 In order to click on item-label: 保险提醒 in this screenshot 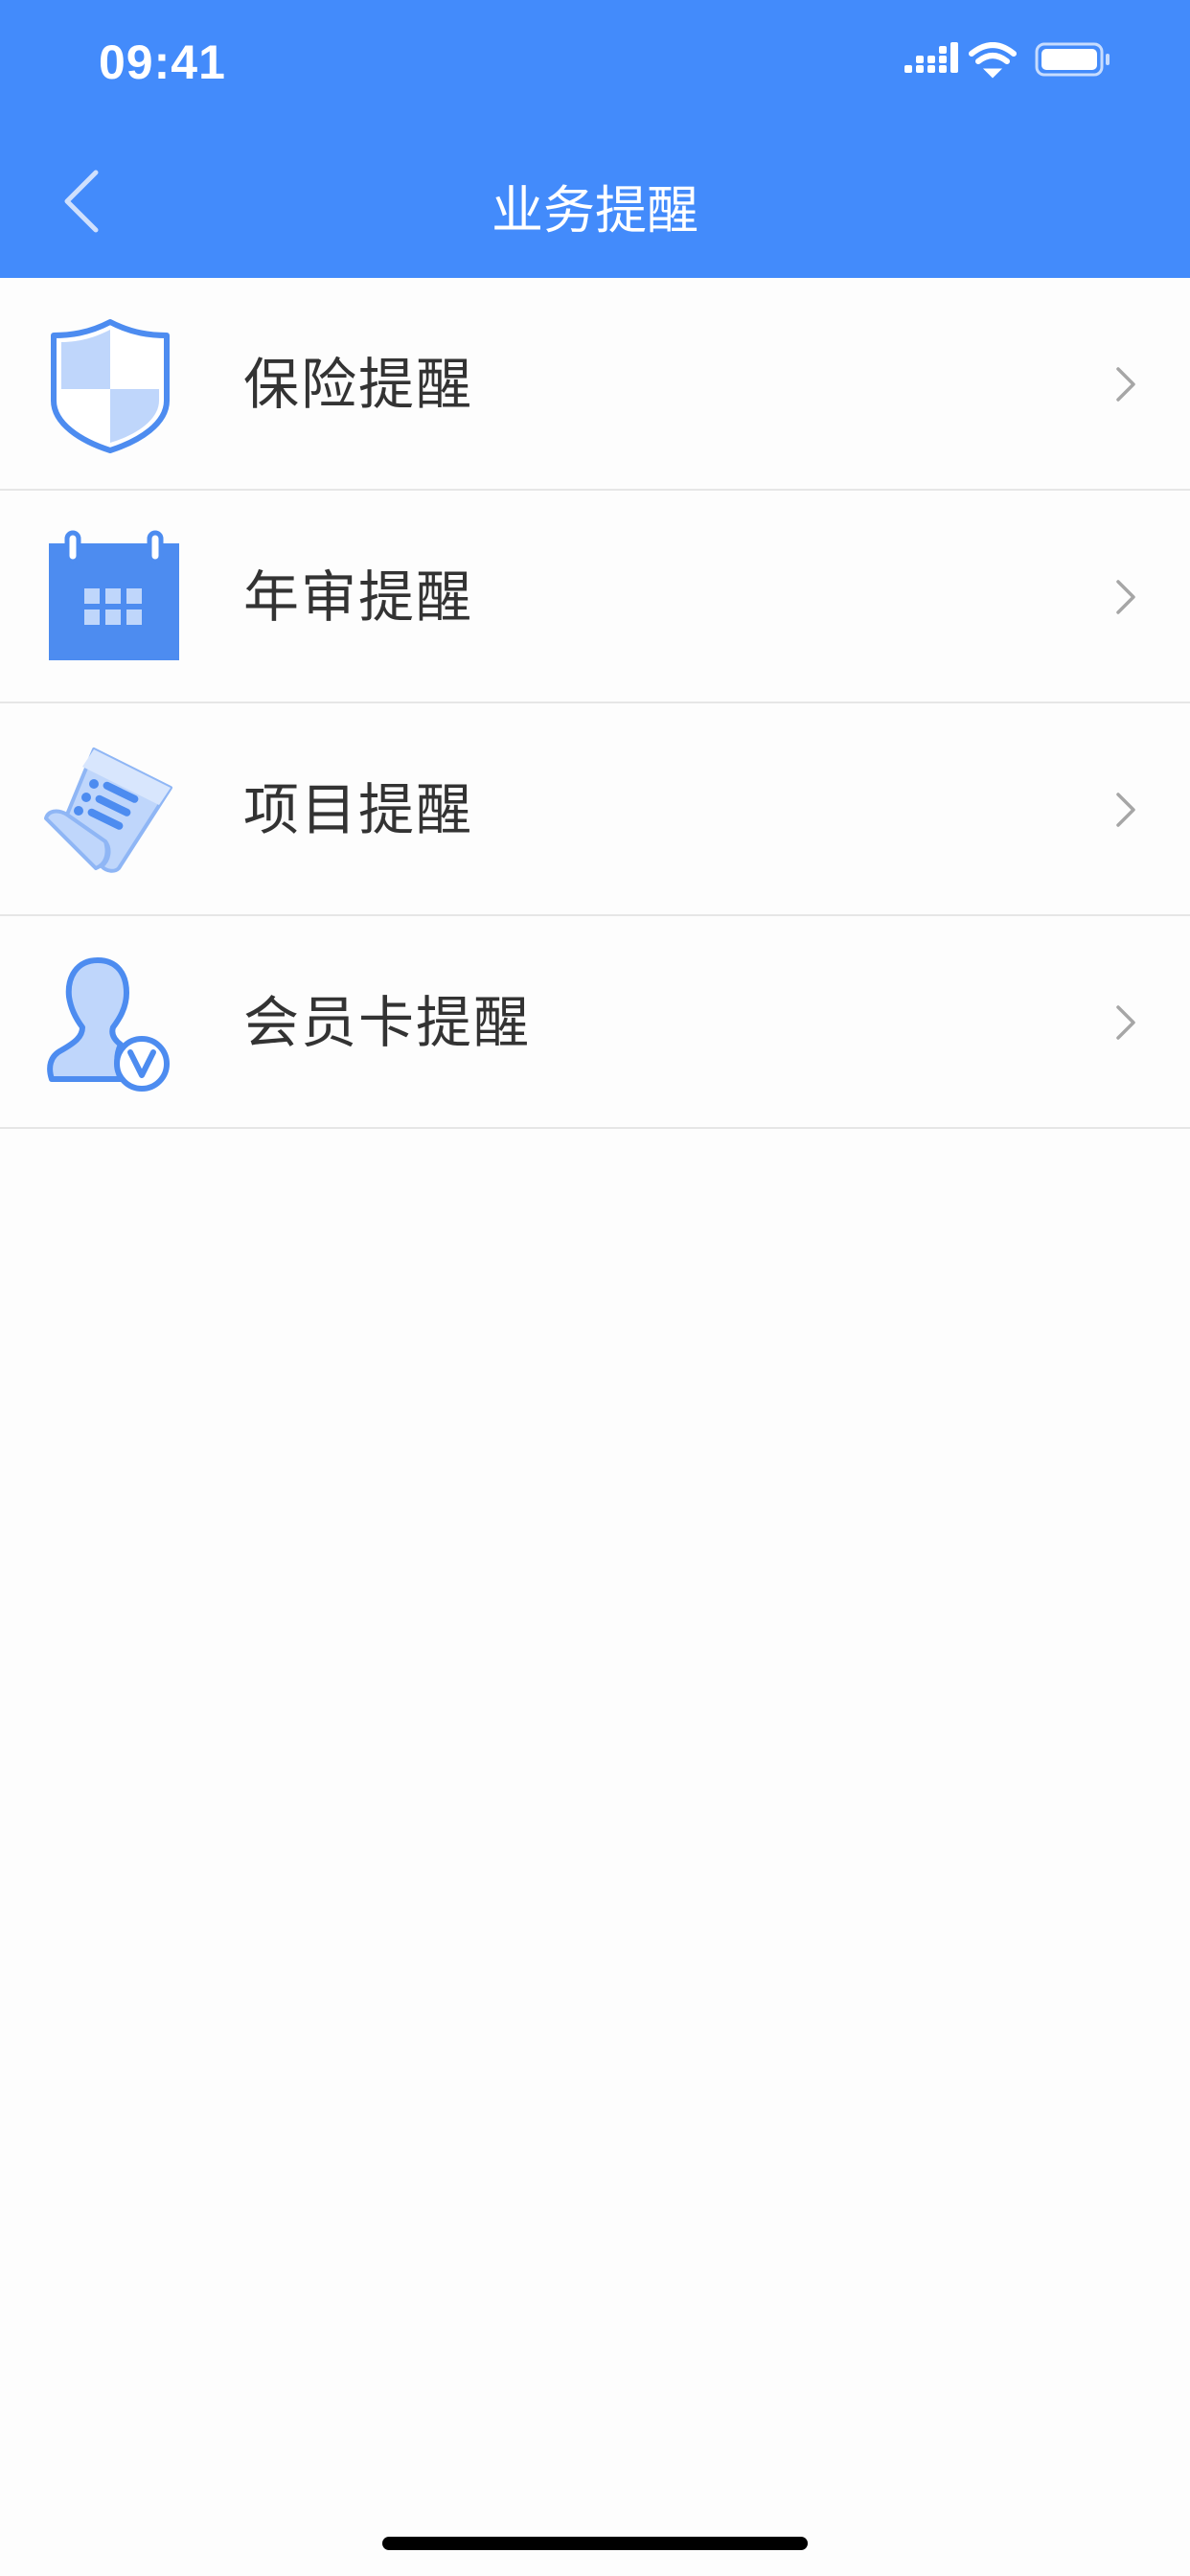, I will do `click(358, 384)`.